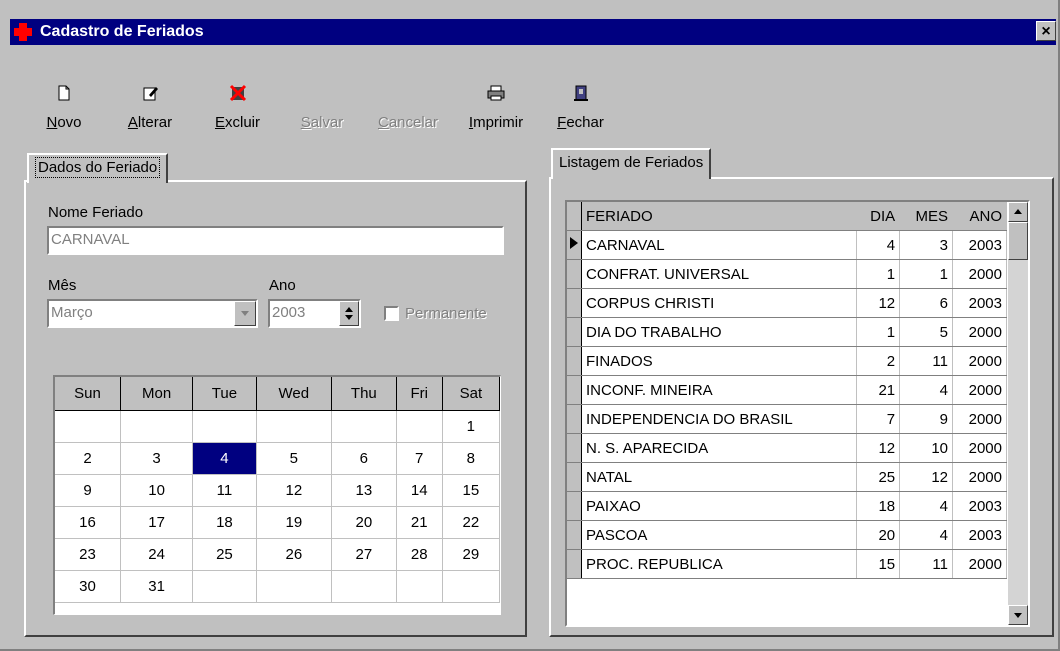 The width and height of the screenshot is (1060, 651). Describe the element at coordinates (878, 564) in the screenshot. I see `table-cell: 15` at that location.